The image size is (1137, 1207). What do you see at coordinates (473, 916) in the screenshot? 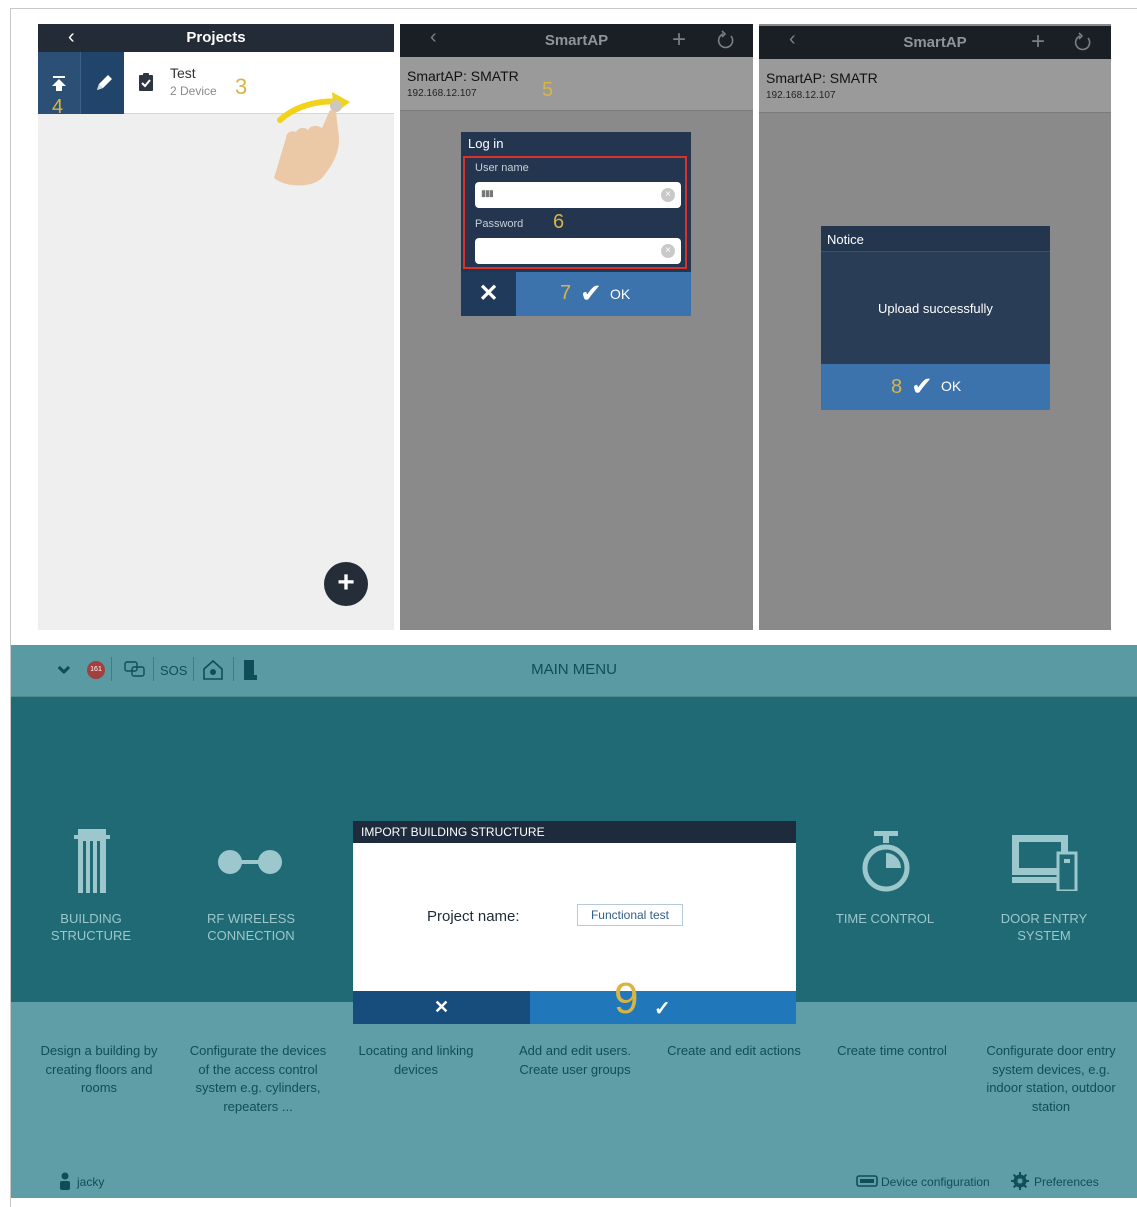
I see `project-name-label: Project name:` at bounding box center [473, 916].